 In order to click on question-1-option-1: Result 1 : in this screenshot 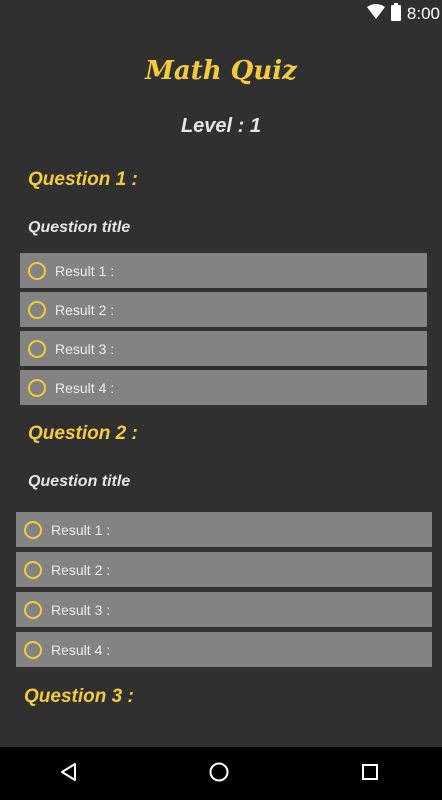, I will do `click(223, 270)`.